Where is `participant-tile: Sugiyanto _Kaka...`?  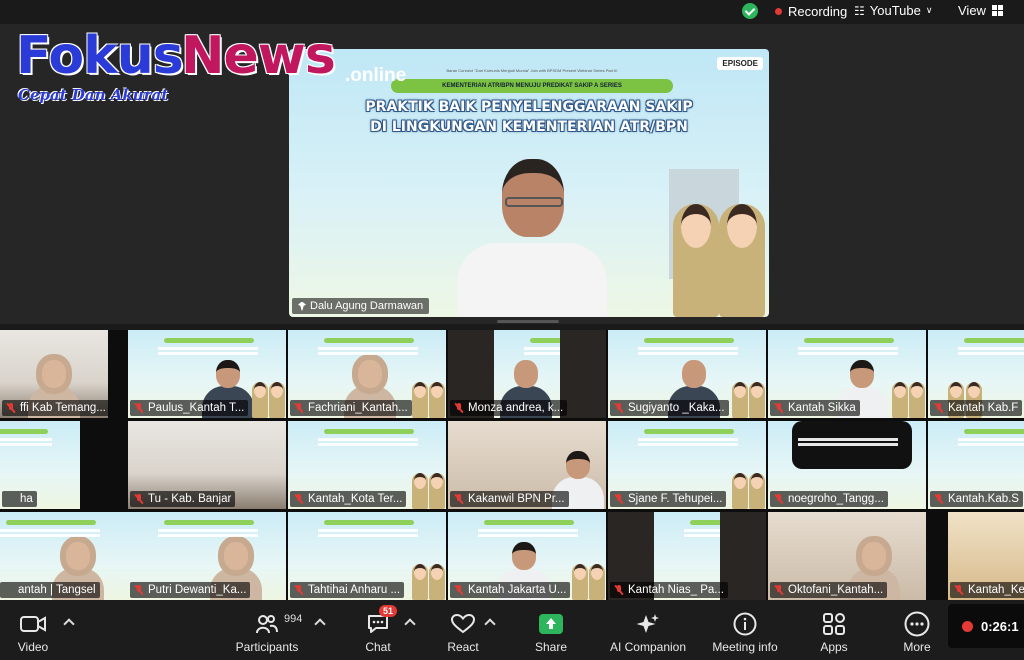 participant-tile: Sugiyanto _Kaka... is located at coordinates (687, 374).